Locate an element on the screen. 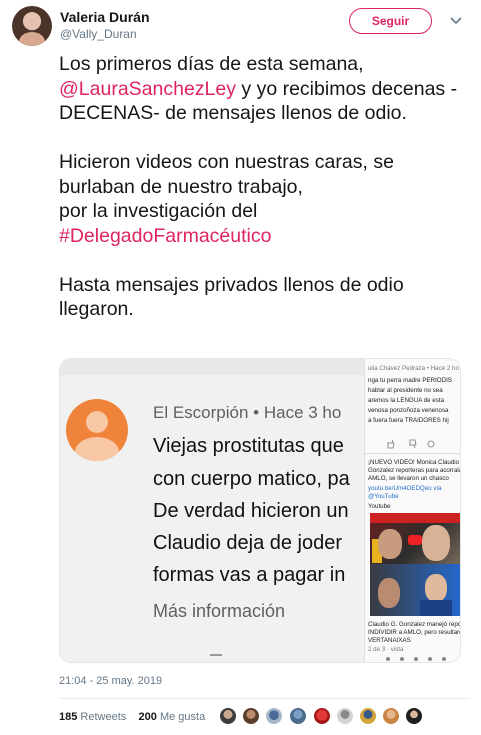  tweet-text-part: por la investigación del is located at coordinates (158, 211).